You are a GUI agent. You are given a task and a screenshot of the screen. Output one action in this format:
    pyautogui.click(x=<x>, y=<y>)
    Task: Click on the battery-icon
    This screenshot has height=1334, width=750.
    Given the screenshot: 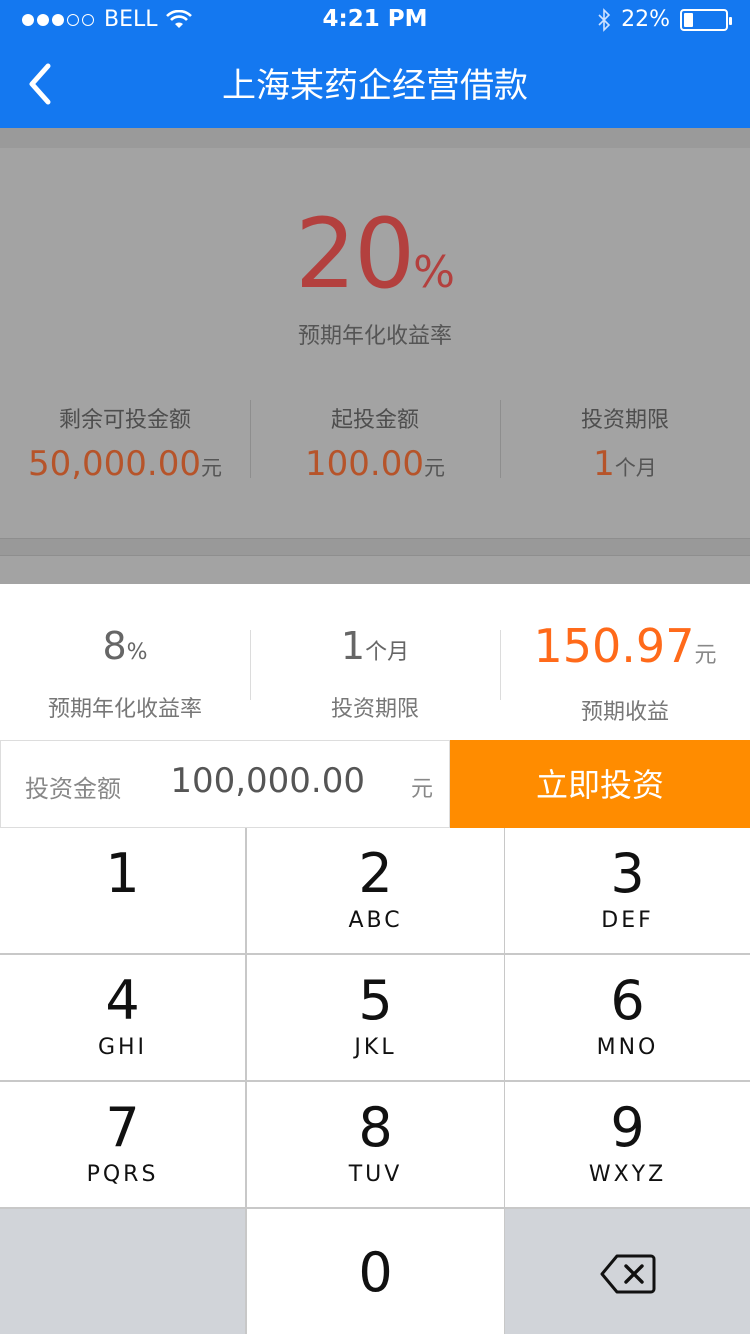 What is the action you would take?
    pyautogui.click(x=706, y=19)
    